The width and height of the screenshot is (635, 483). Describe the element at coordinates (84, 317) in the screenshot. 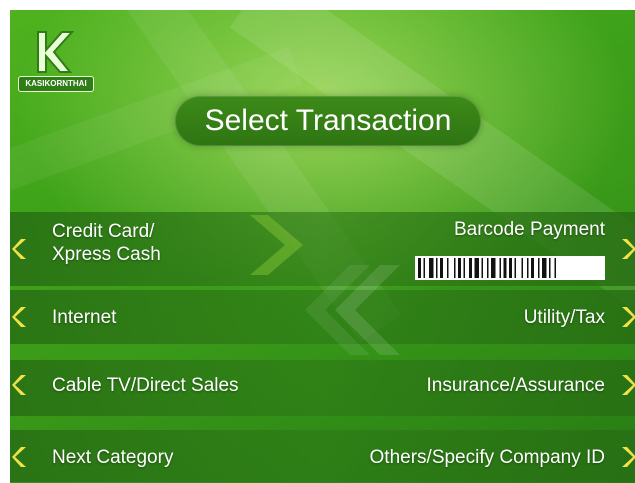

I see `option-internet: Internet` at that location.